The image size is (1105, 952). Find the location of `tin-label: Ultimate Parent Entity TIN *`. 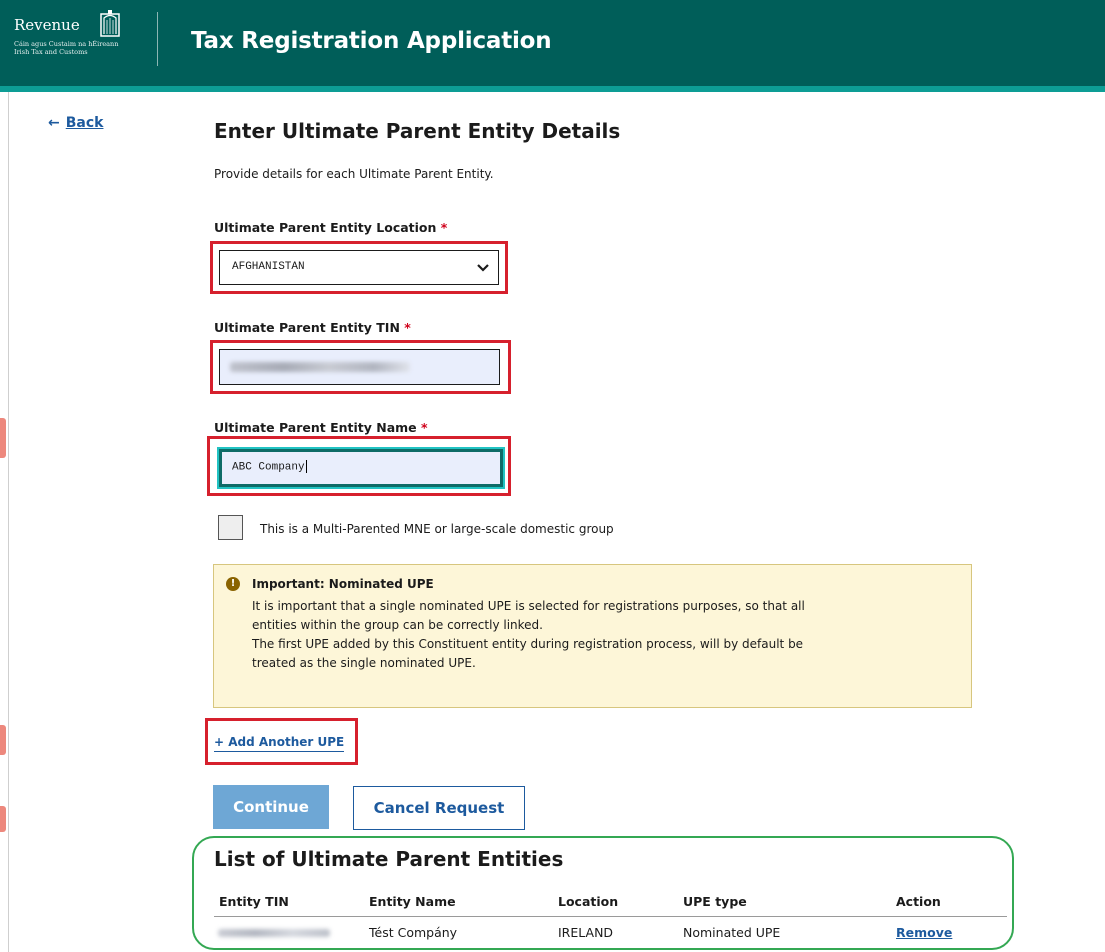

tin-label: Ultimate Parent Entity TIN * is located at coordinates (312, 327).